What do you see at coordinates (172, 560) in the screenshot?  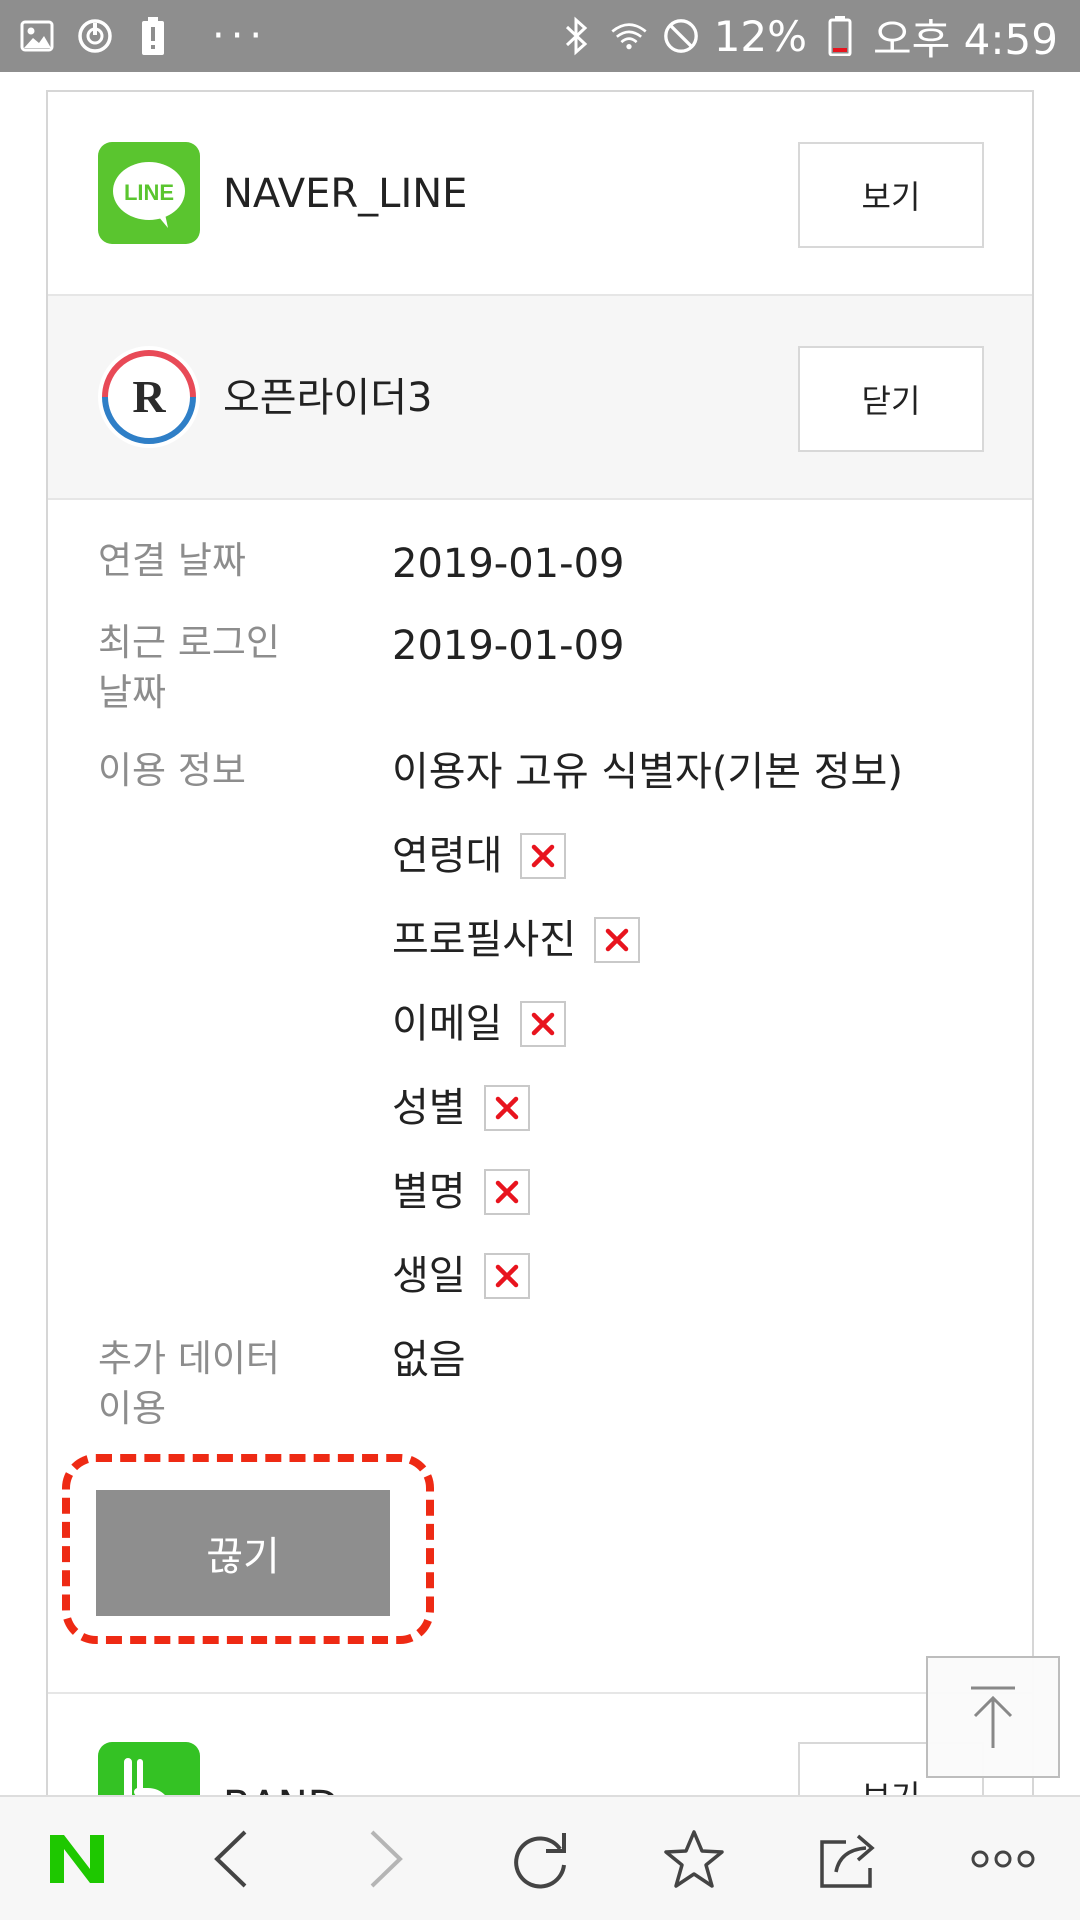 I see `connect-date-label: 연결 날짜` at bounding box center [172, 560].